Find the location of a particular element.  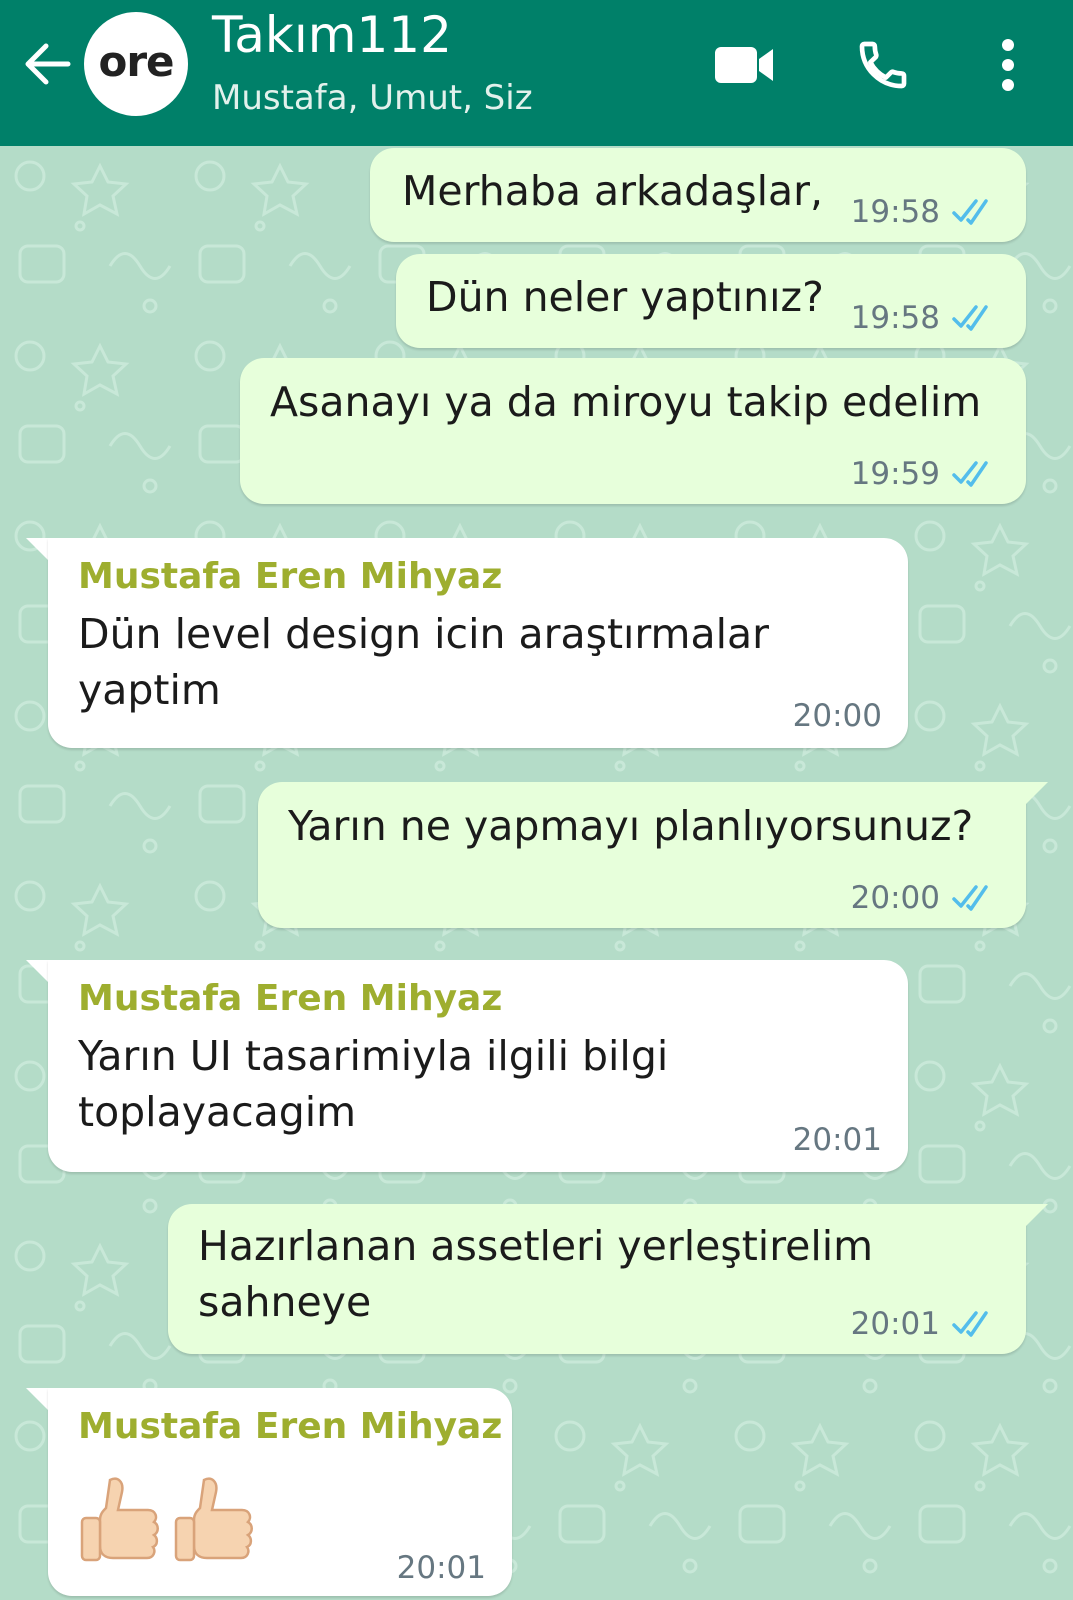

message-time: 19:59 is located at coordinates (895, 474).